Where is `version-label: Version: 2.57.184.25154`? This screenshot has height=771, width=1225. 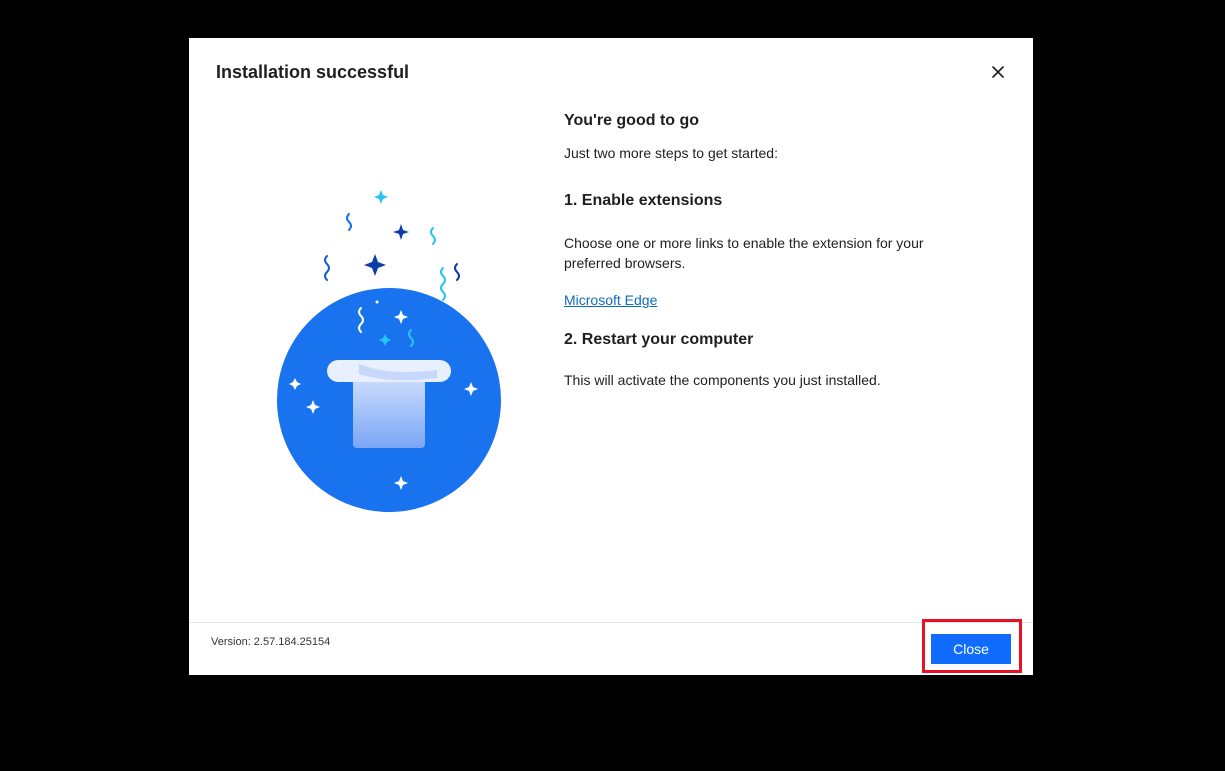
version-label: Version: 2.57.184.25154 is located at coordinates (271, 642).